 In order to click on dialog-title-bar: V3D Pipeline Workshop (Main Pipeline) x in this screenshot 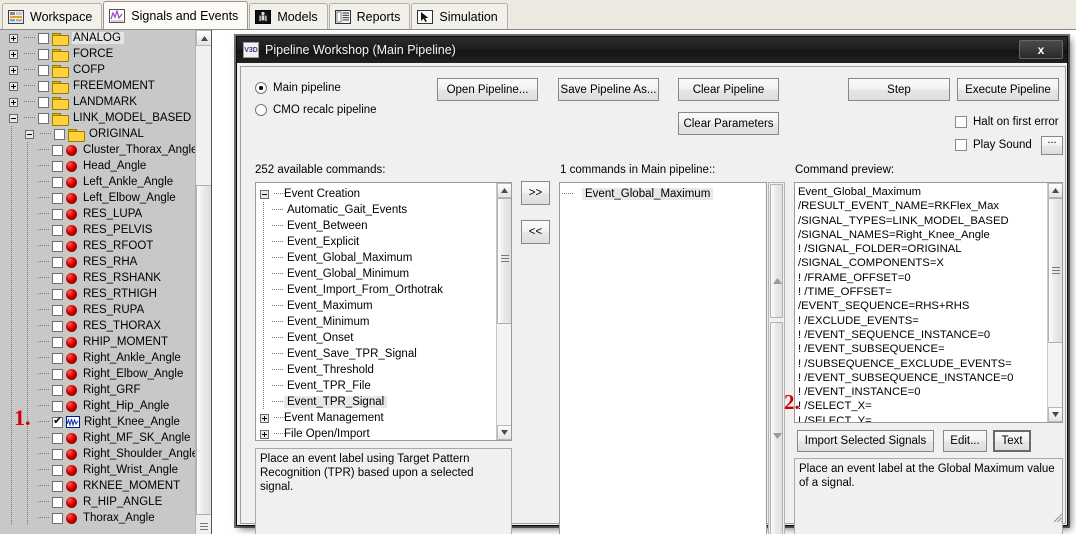, I will do `click(652, 50)`.